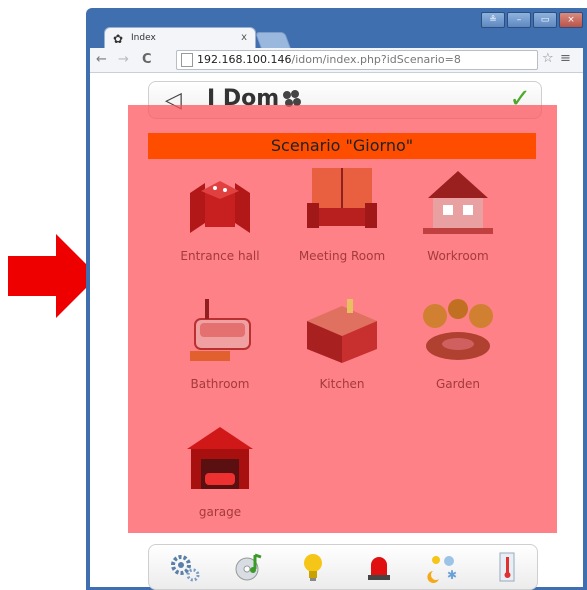  I want to click on room-tile-kitchen: Kitchen, so click(342, 346).